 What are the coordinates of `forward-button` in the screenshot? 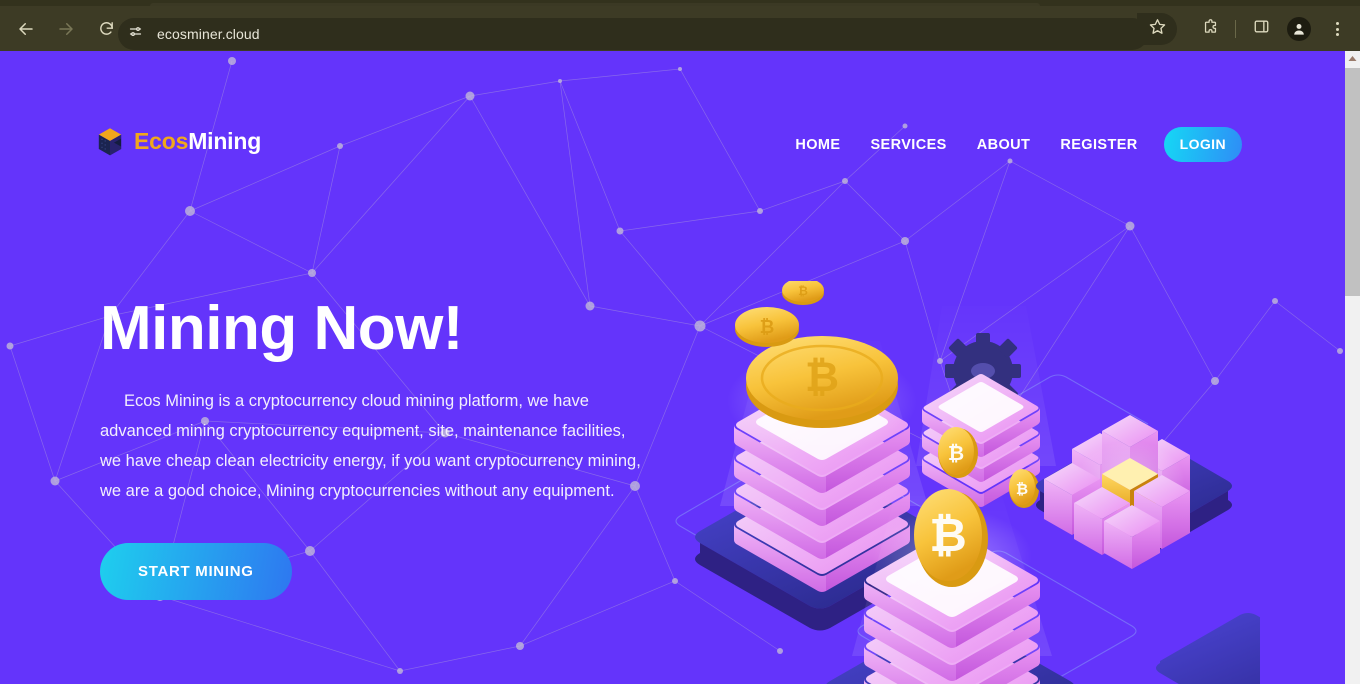 It's located at (66, 29).